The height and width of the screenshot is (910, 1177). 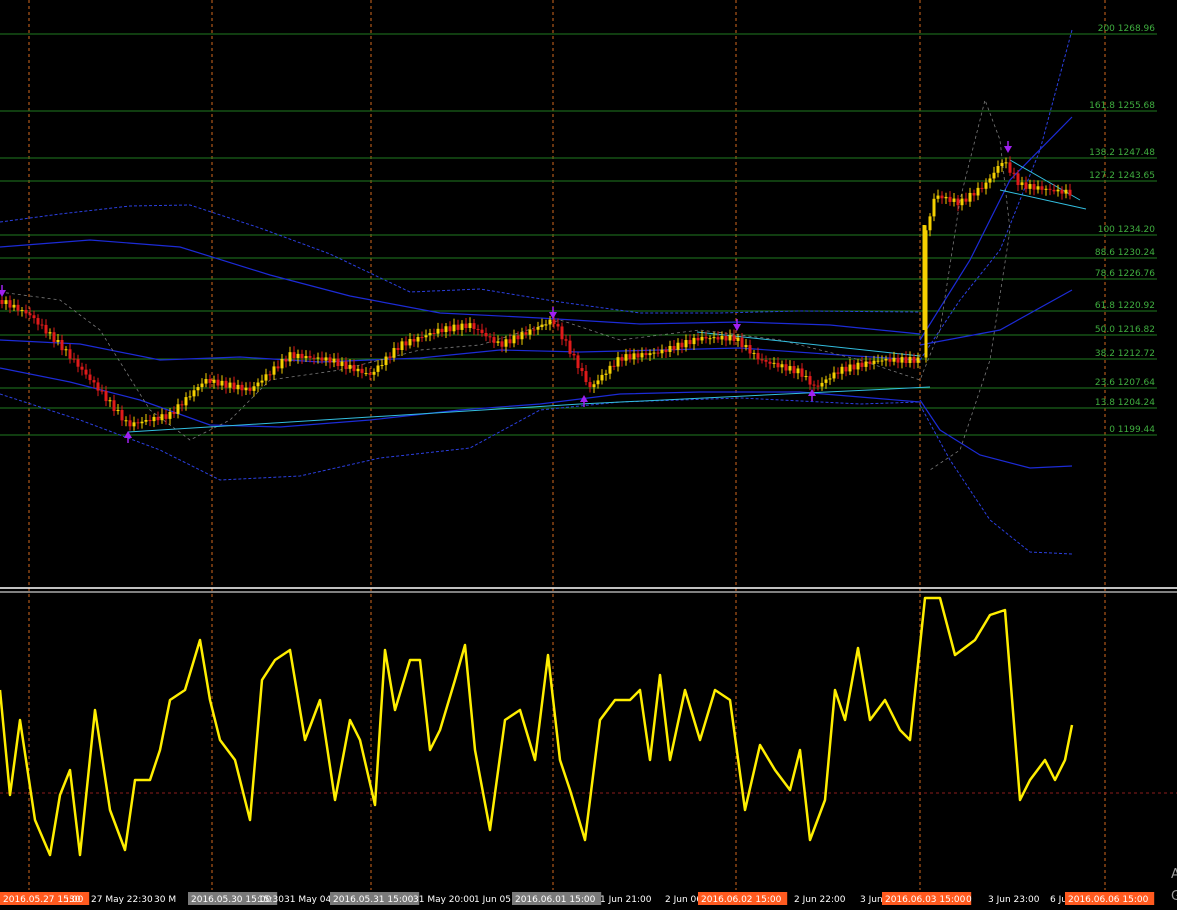 What do you see at coordinates (1125, 274) in the screenshot?
I see `fib-level-label: 78.6 1226.76` at bounding box center [1125, 274].